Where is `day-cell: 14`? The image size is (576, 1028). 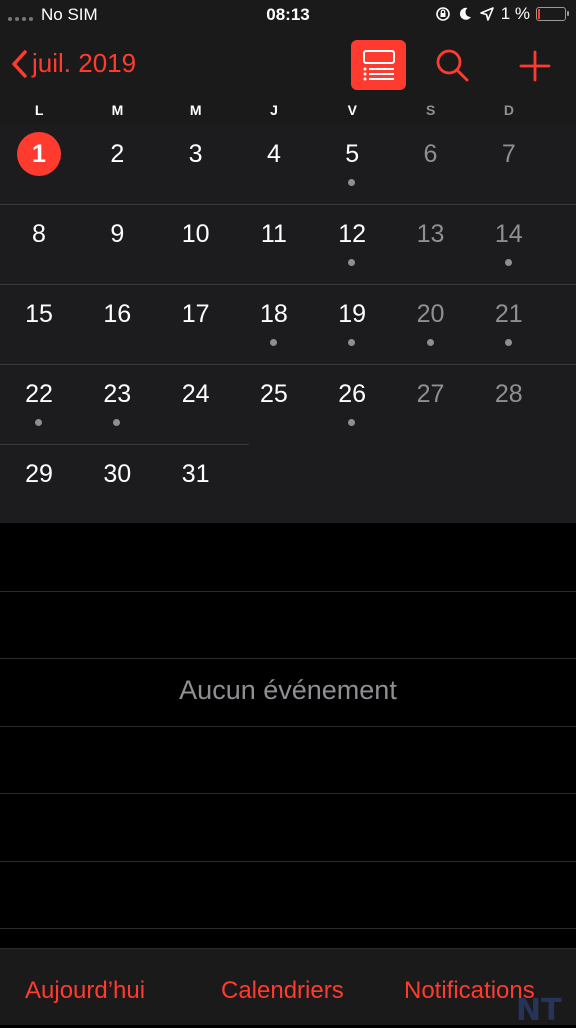 day-cell: 14 is located at coordinates (509, 245).